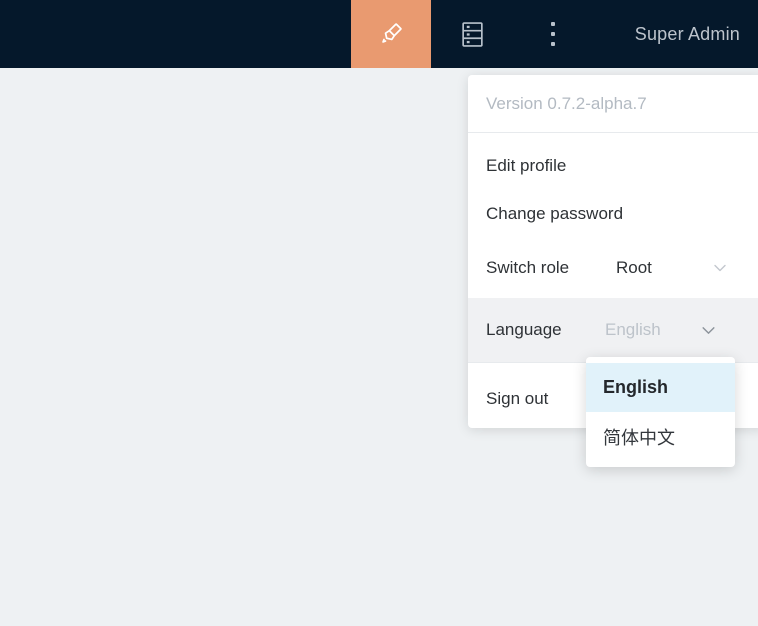 The height and width of the screenshot is (626, 758). I want to click on more-menu-button, so click(553, 34).